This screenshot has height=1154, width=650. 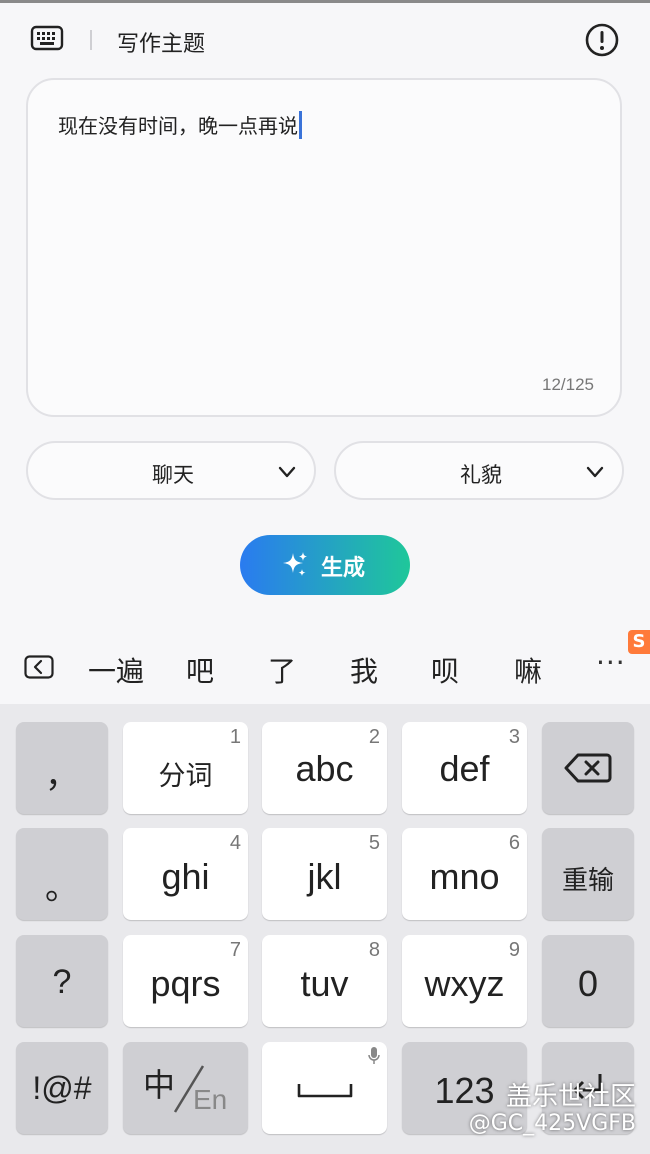 I want to click on text-caret, so click(x=300, y=125).